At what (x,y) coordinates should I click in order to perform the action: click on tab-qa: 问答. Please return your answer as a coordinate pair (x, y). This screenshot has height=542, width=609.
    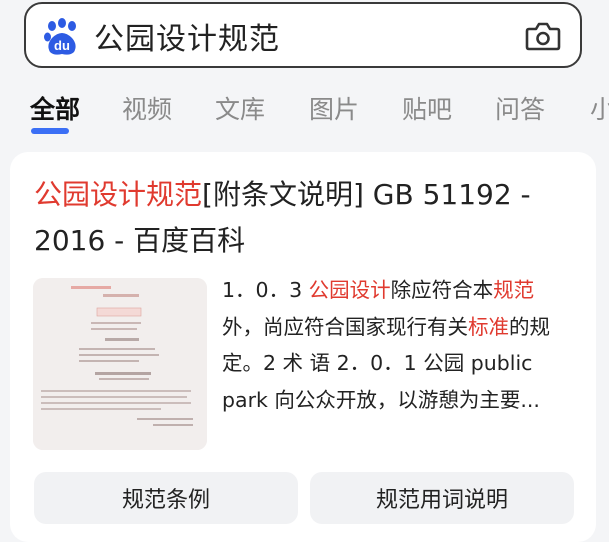
    Looking at the image, I should click on (520, 108).